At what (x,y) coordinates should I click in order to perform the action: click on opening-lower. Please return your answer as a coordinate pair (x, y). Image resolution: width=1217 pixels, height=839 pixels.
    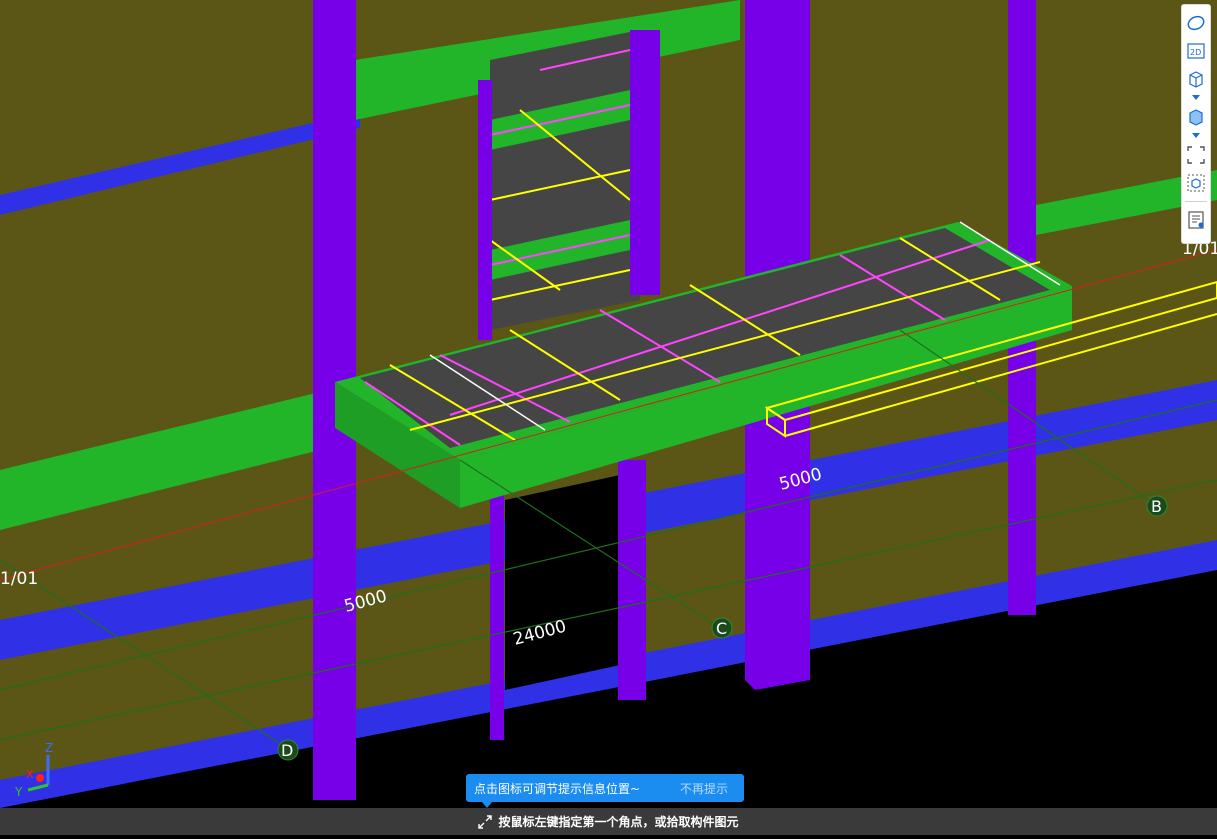
    Looking at the image, I should click on (562, 582).